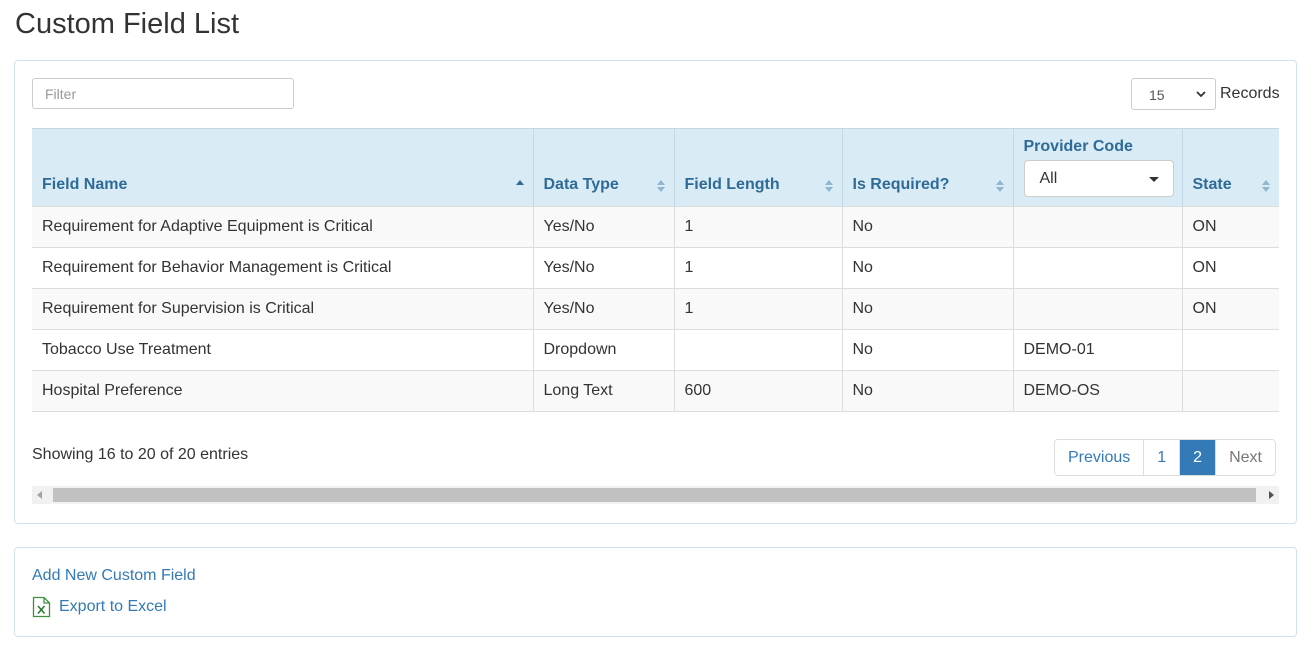 This screenshot has height=647, width=1308. What do you see at coordinates (1048, 178) in the screenshot?
I see `provider-code-filter-value: All` at bounding box center [1048, 178].